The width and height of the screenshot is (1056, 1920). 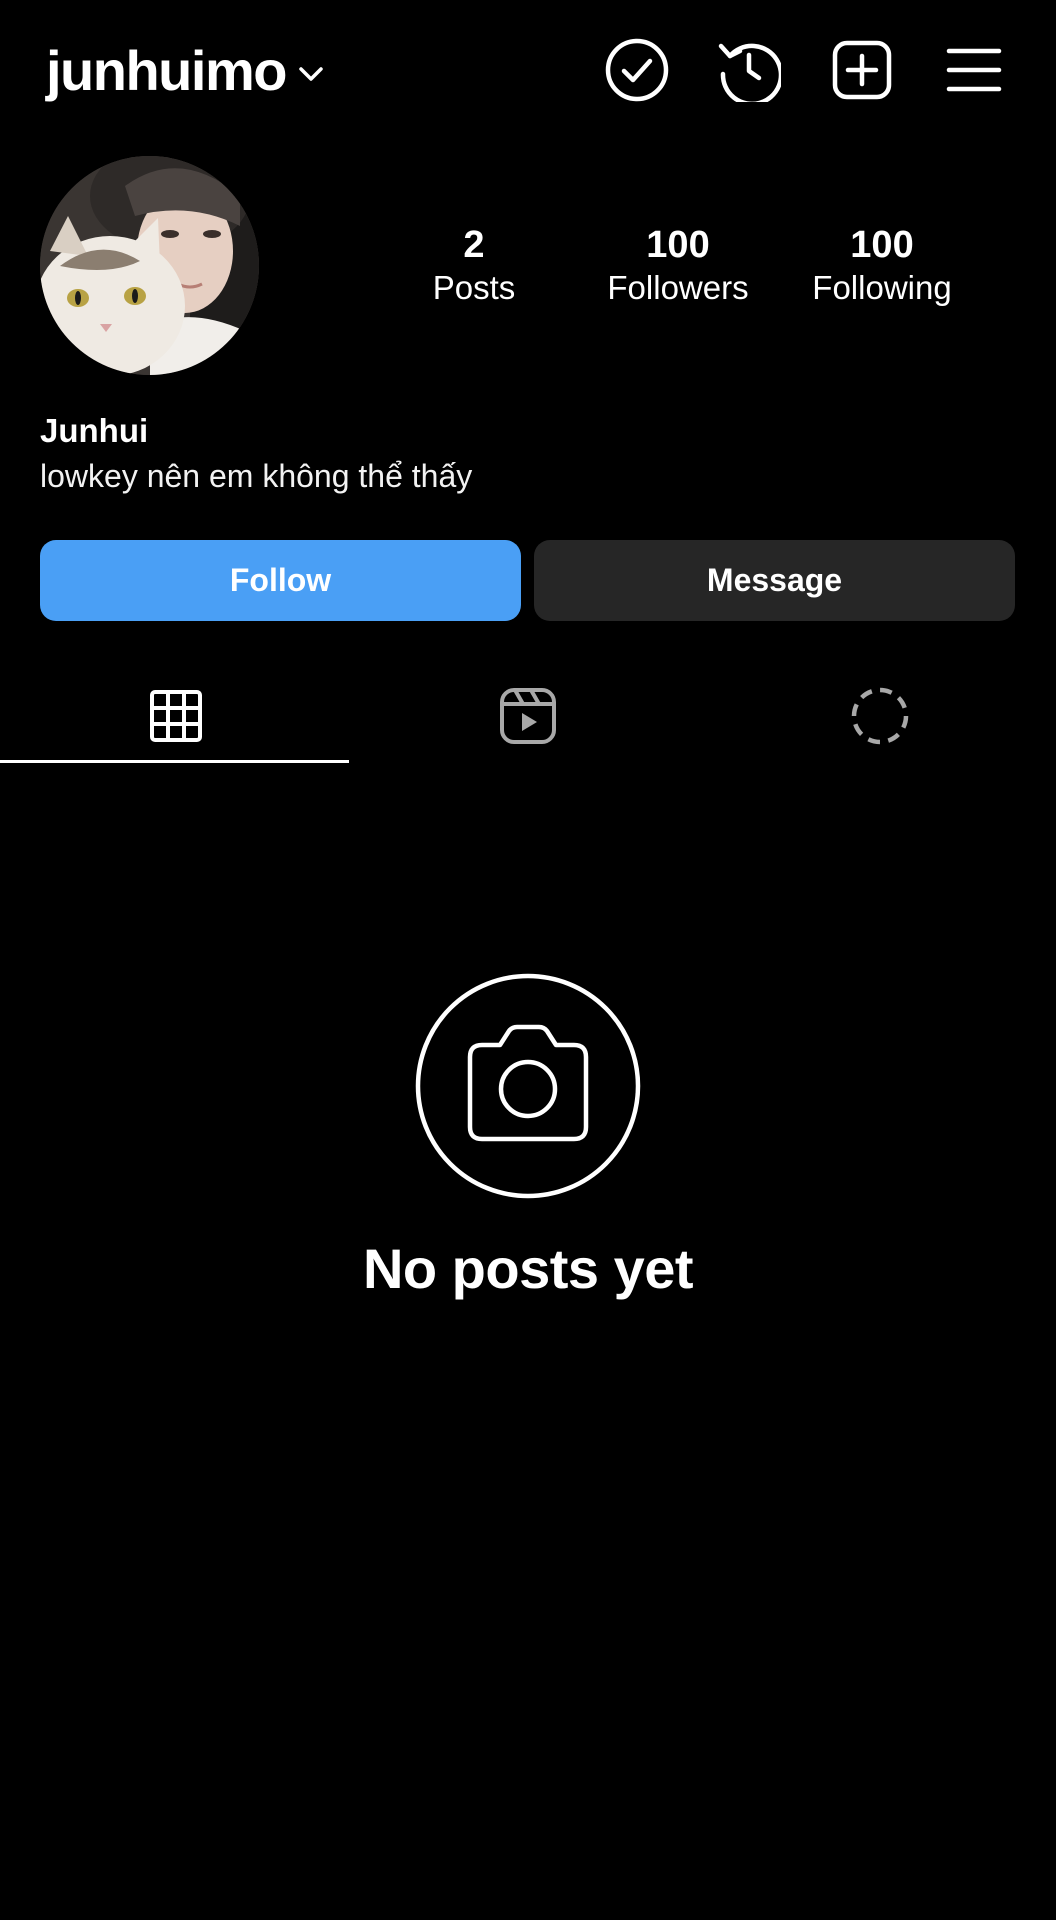 What do you see at coordinates (774, 580) in the screenshot?
I see `message-button: Message` at bounding box center [774, 580].